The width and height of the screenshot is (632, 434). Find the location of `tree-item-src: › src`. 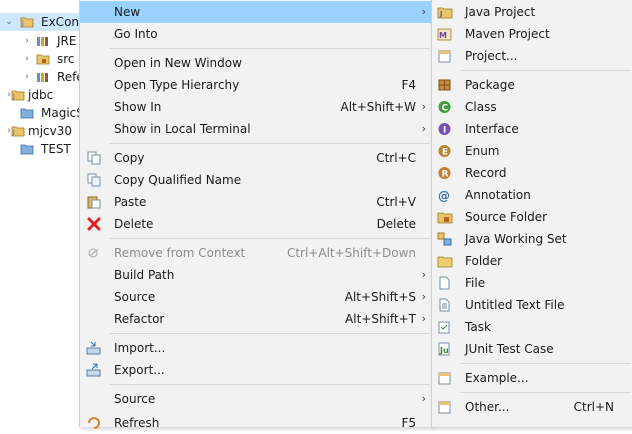

tree-item-src: › src is located at coordinates (40, 59).